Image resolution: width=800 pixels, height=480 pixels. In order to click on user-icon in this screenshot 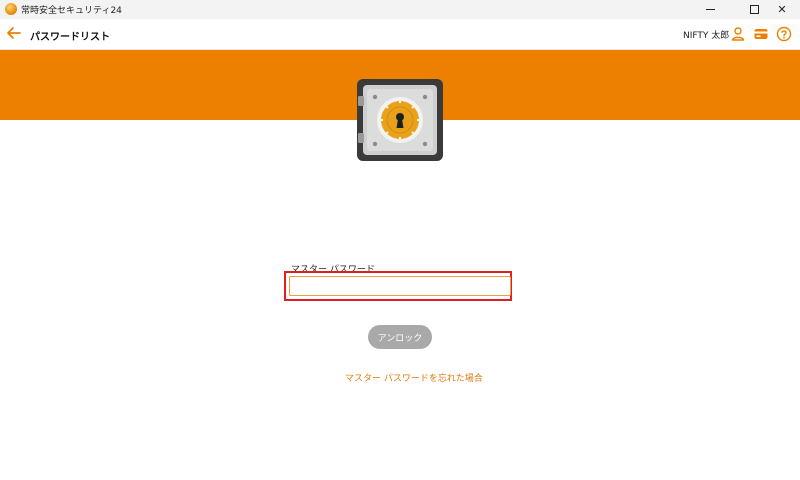, I will do `click(738, 34)`.